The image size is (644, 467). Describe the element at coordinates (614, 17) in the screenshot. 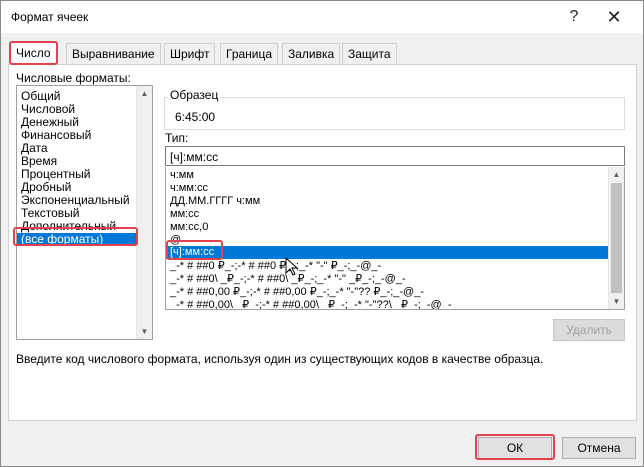

I see `close-button: ✕` at that location.